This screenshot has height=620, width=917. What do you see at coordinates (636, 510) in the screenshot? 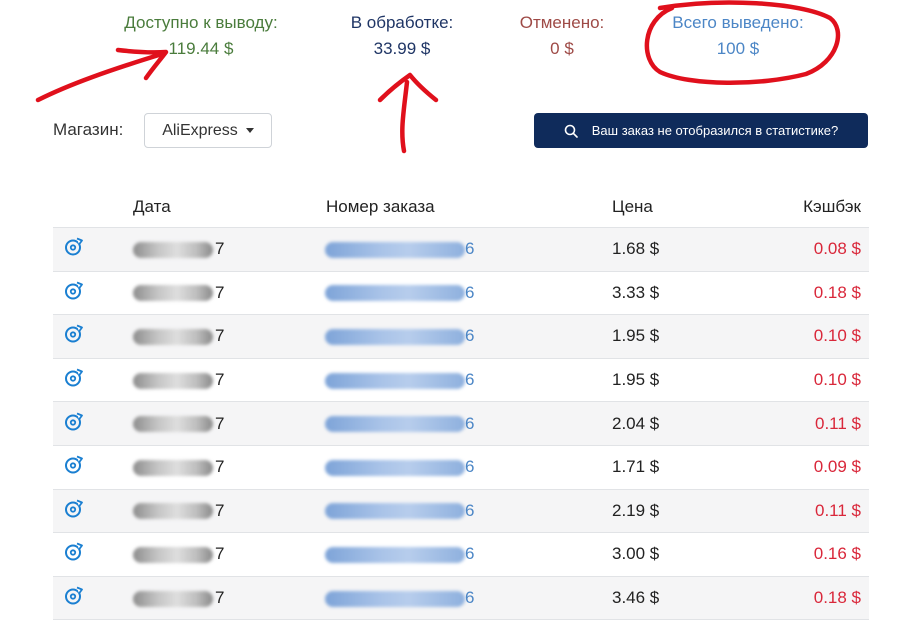
I see `price-cell: 2.19 $` at bounding box center [636, 510].